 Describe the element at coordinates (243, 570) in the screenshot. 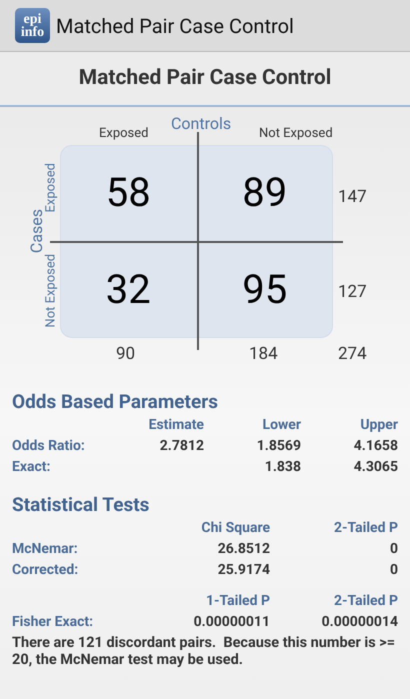

I see `value-cell-text: 25.9174` at that location.